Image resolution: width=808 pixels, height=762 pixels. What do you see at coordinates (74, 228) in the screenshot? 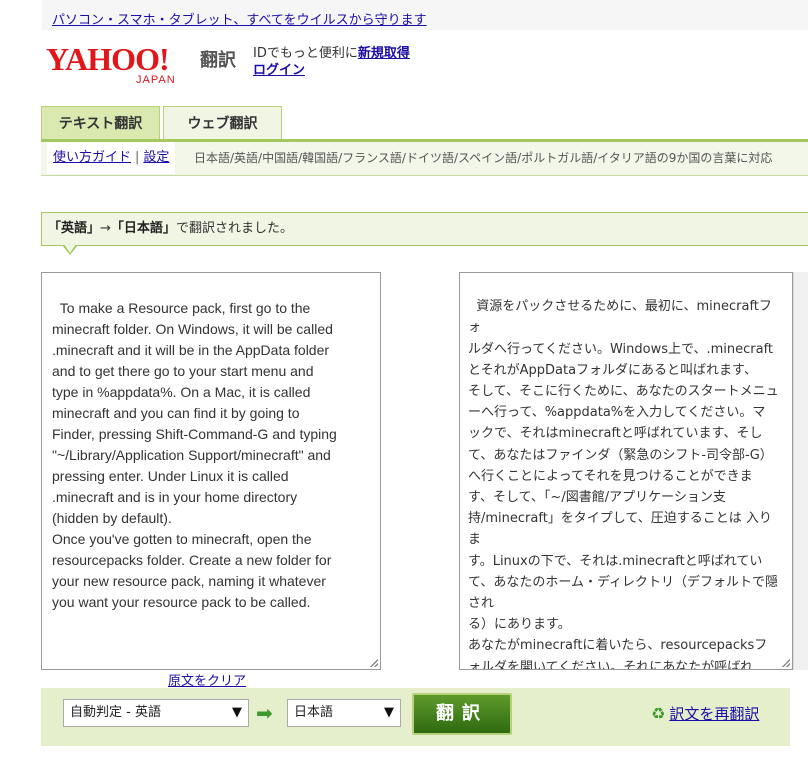
I see `notice-source-language: 「英語」` at bounding box center [74, 228].